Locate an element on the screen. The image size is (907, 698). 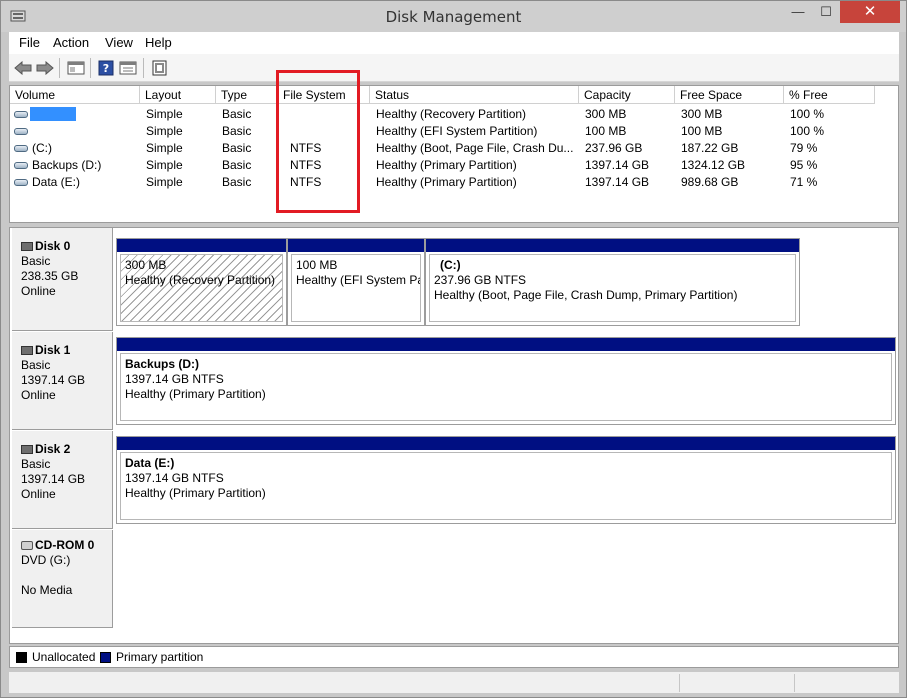
cell-volume: Data (E:) is located at coordinates (56, 182).